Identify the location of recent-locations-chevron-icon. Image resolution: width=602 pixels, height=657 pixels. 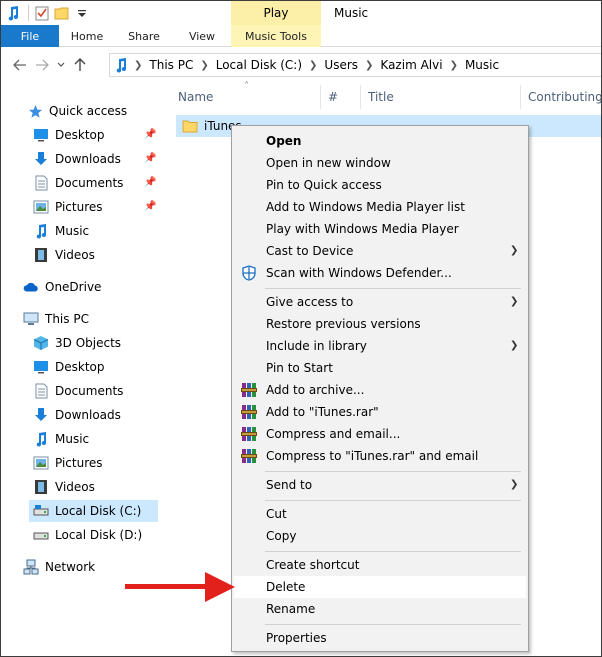
(61, 65).